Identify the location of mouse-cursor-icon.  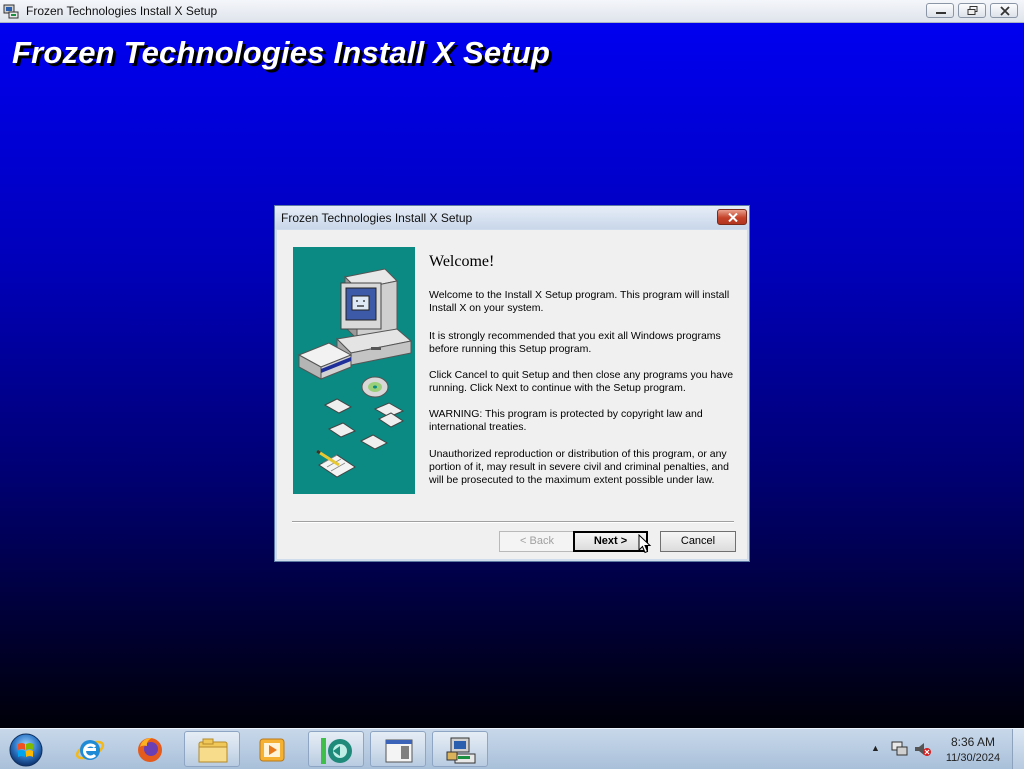
(645, 544).